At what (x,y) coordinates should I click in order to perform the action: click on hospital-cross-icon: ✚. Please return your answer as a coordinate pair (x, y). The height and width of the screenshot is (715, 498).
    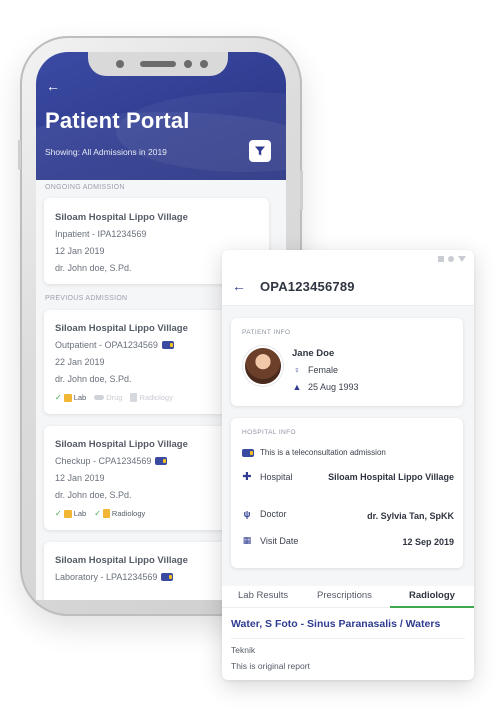
    Looking at the image, I should click on (247, 477).